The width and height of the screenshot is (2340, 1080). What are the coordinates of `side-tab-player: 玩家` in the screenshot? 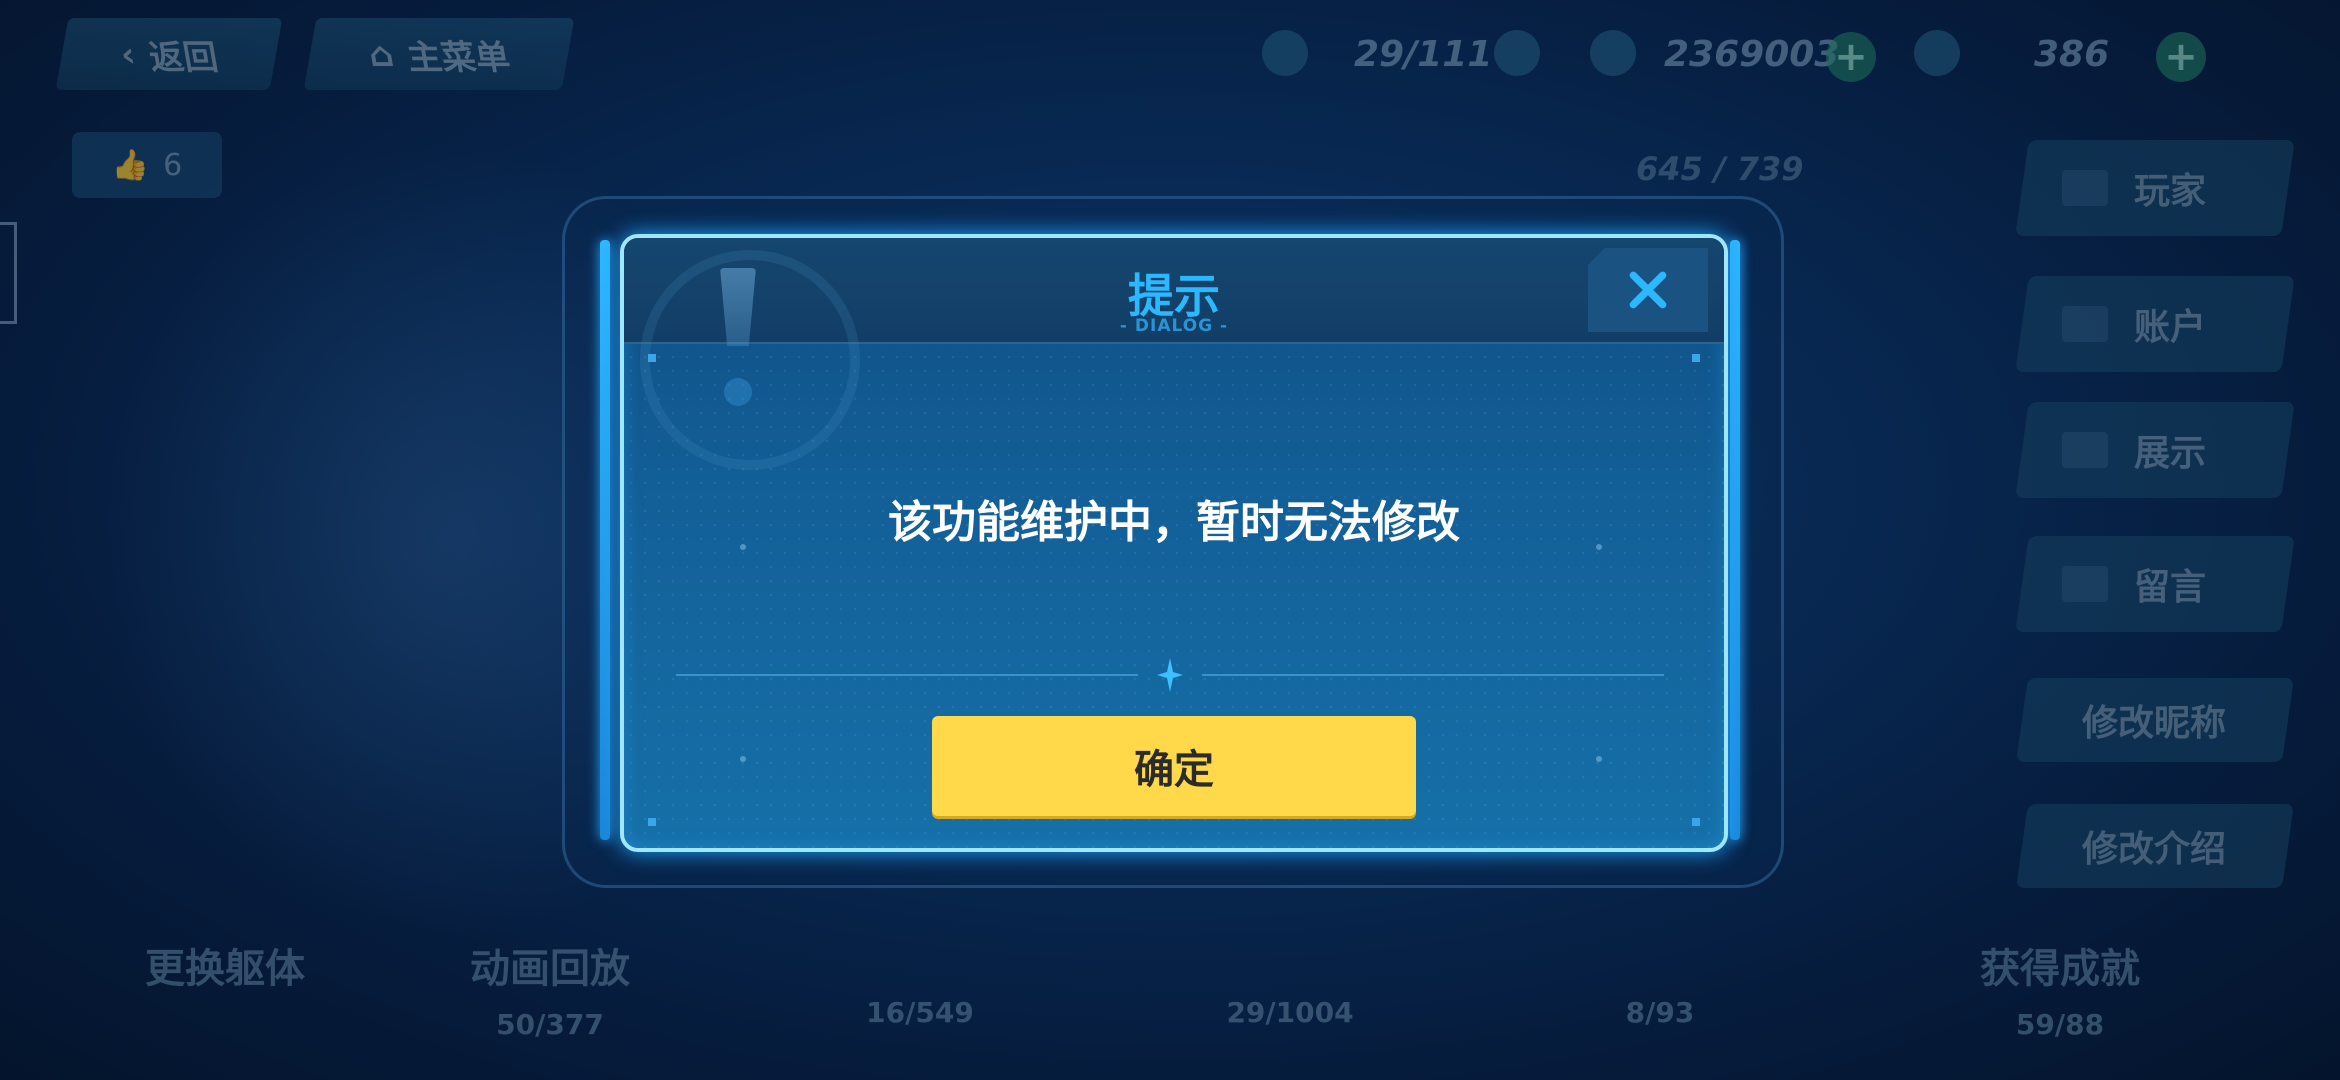 It's located at (2155, 188).